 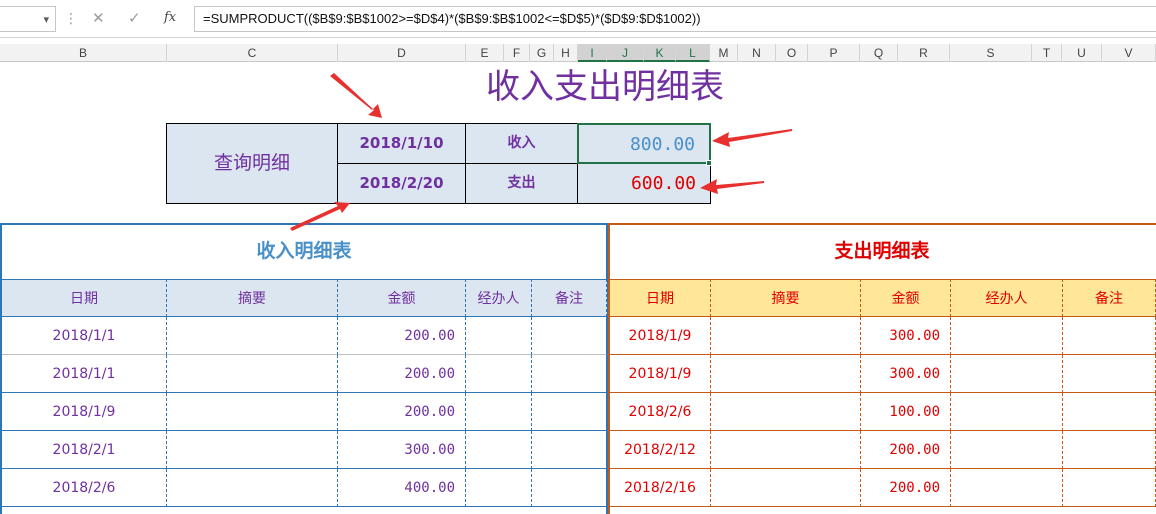 I want to click on income-cell-date: 2018/2/1, so click(x=84, y=450).